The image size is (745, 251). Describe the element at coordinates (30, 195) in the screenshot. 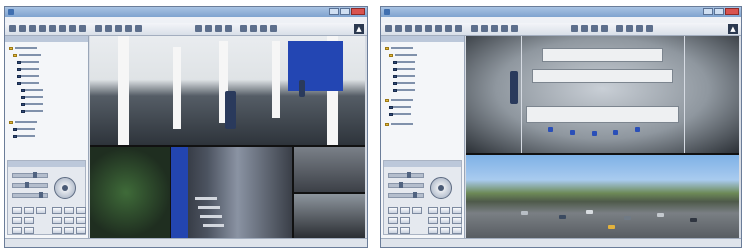

I see `iris-slider` at that location.